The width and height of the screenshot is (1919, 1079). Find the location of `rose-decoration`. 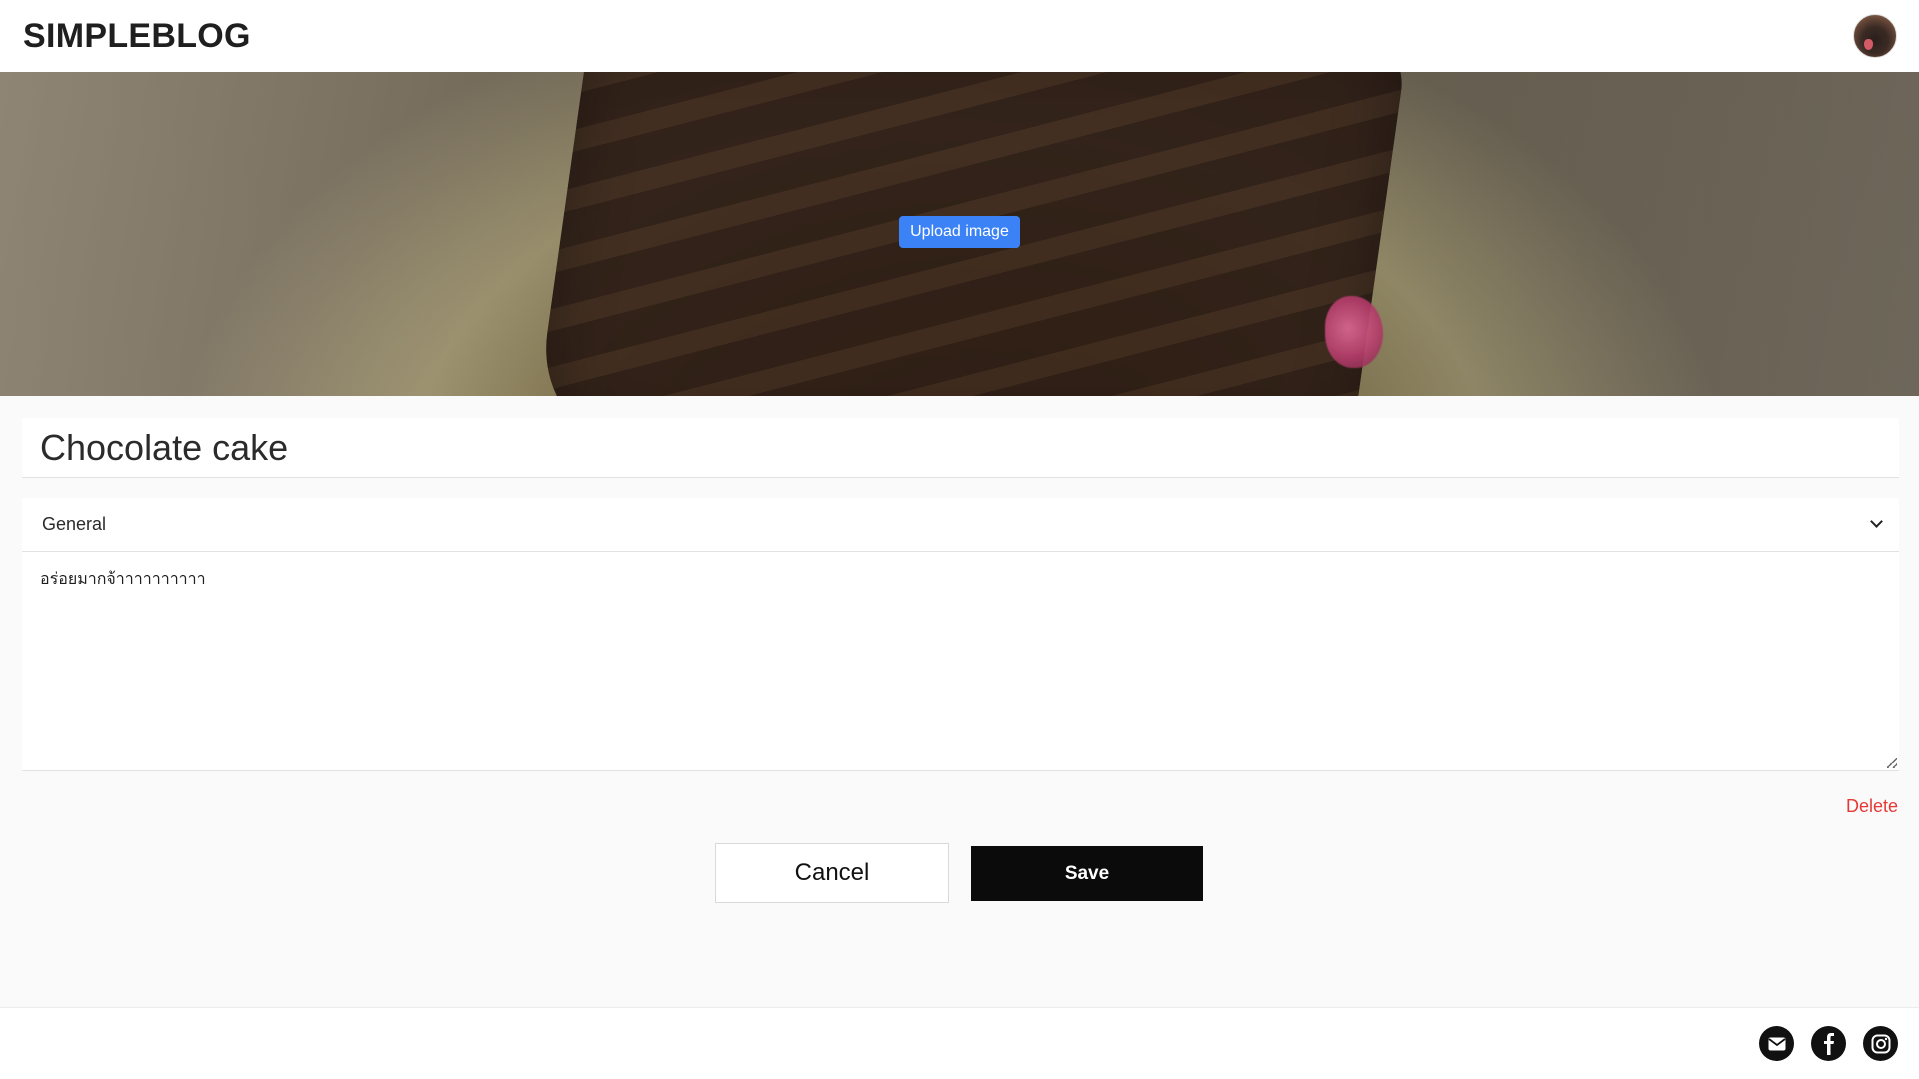

rose-decoration is located at coordinates (1354, 332).